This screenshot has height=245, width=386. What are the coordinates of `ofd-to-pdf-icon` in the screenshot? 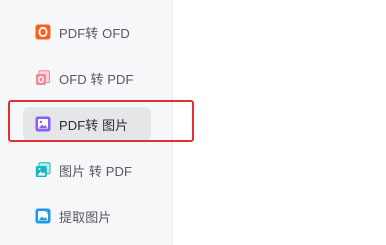 It's located at (43, 78).